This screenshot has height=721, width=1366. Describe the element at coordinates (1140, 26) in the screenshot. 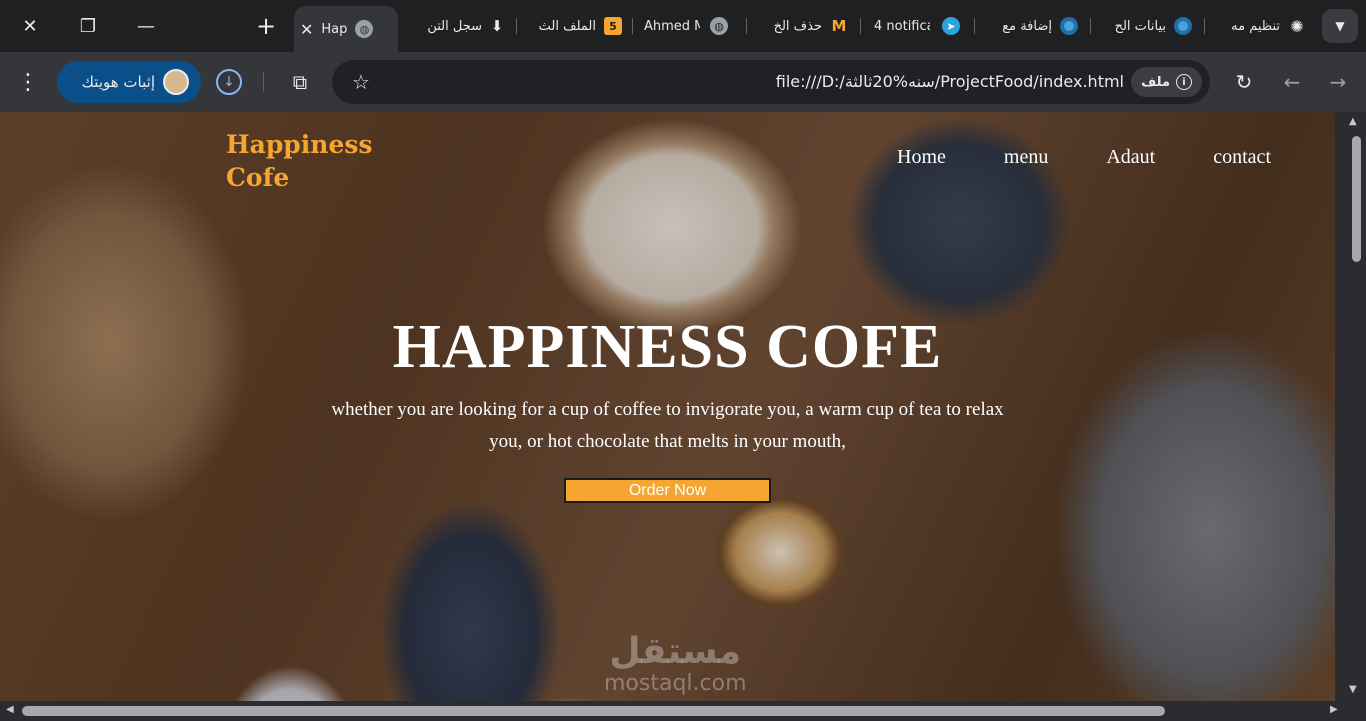

I see `tab-title: بيانات الح` at that location.